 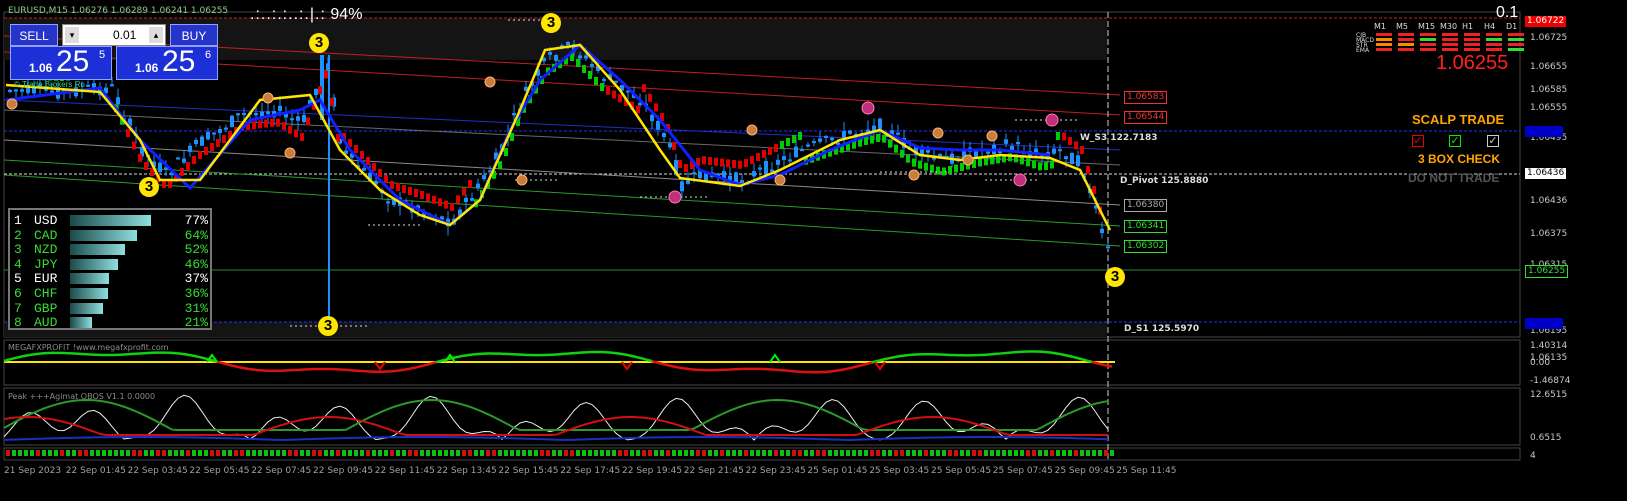 What do you see at coordinates (1549, 90) in the screenshot?
I see `price-axis-label: 1.06585` at bounding box center [1549, 90].